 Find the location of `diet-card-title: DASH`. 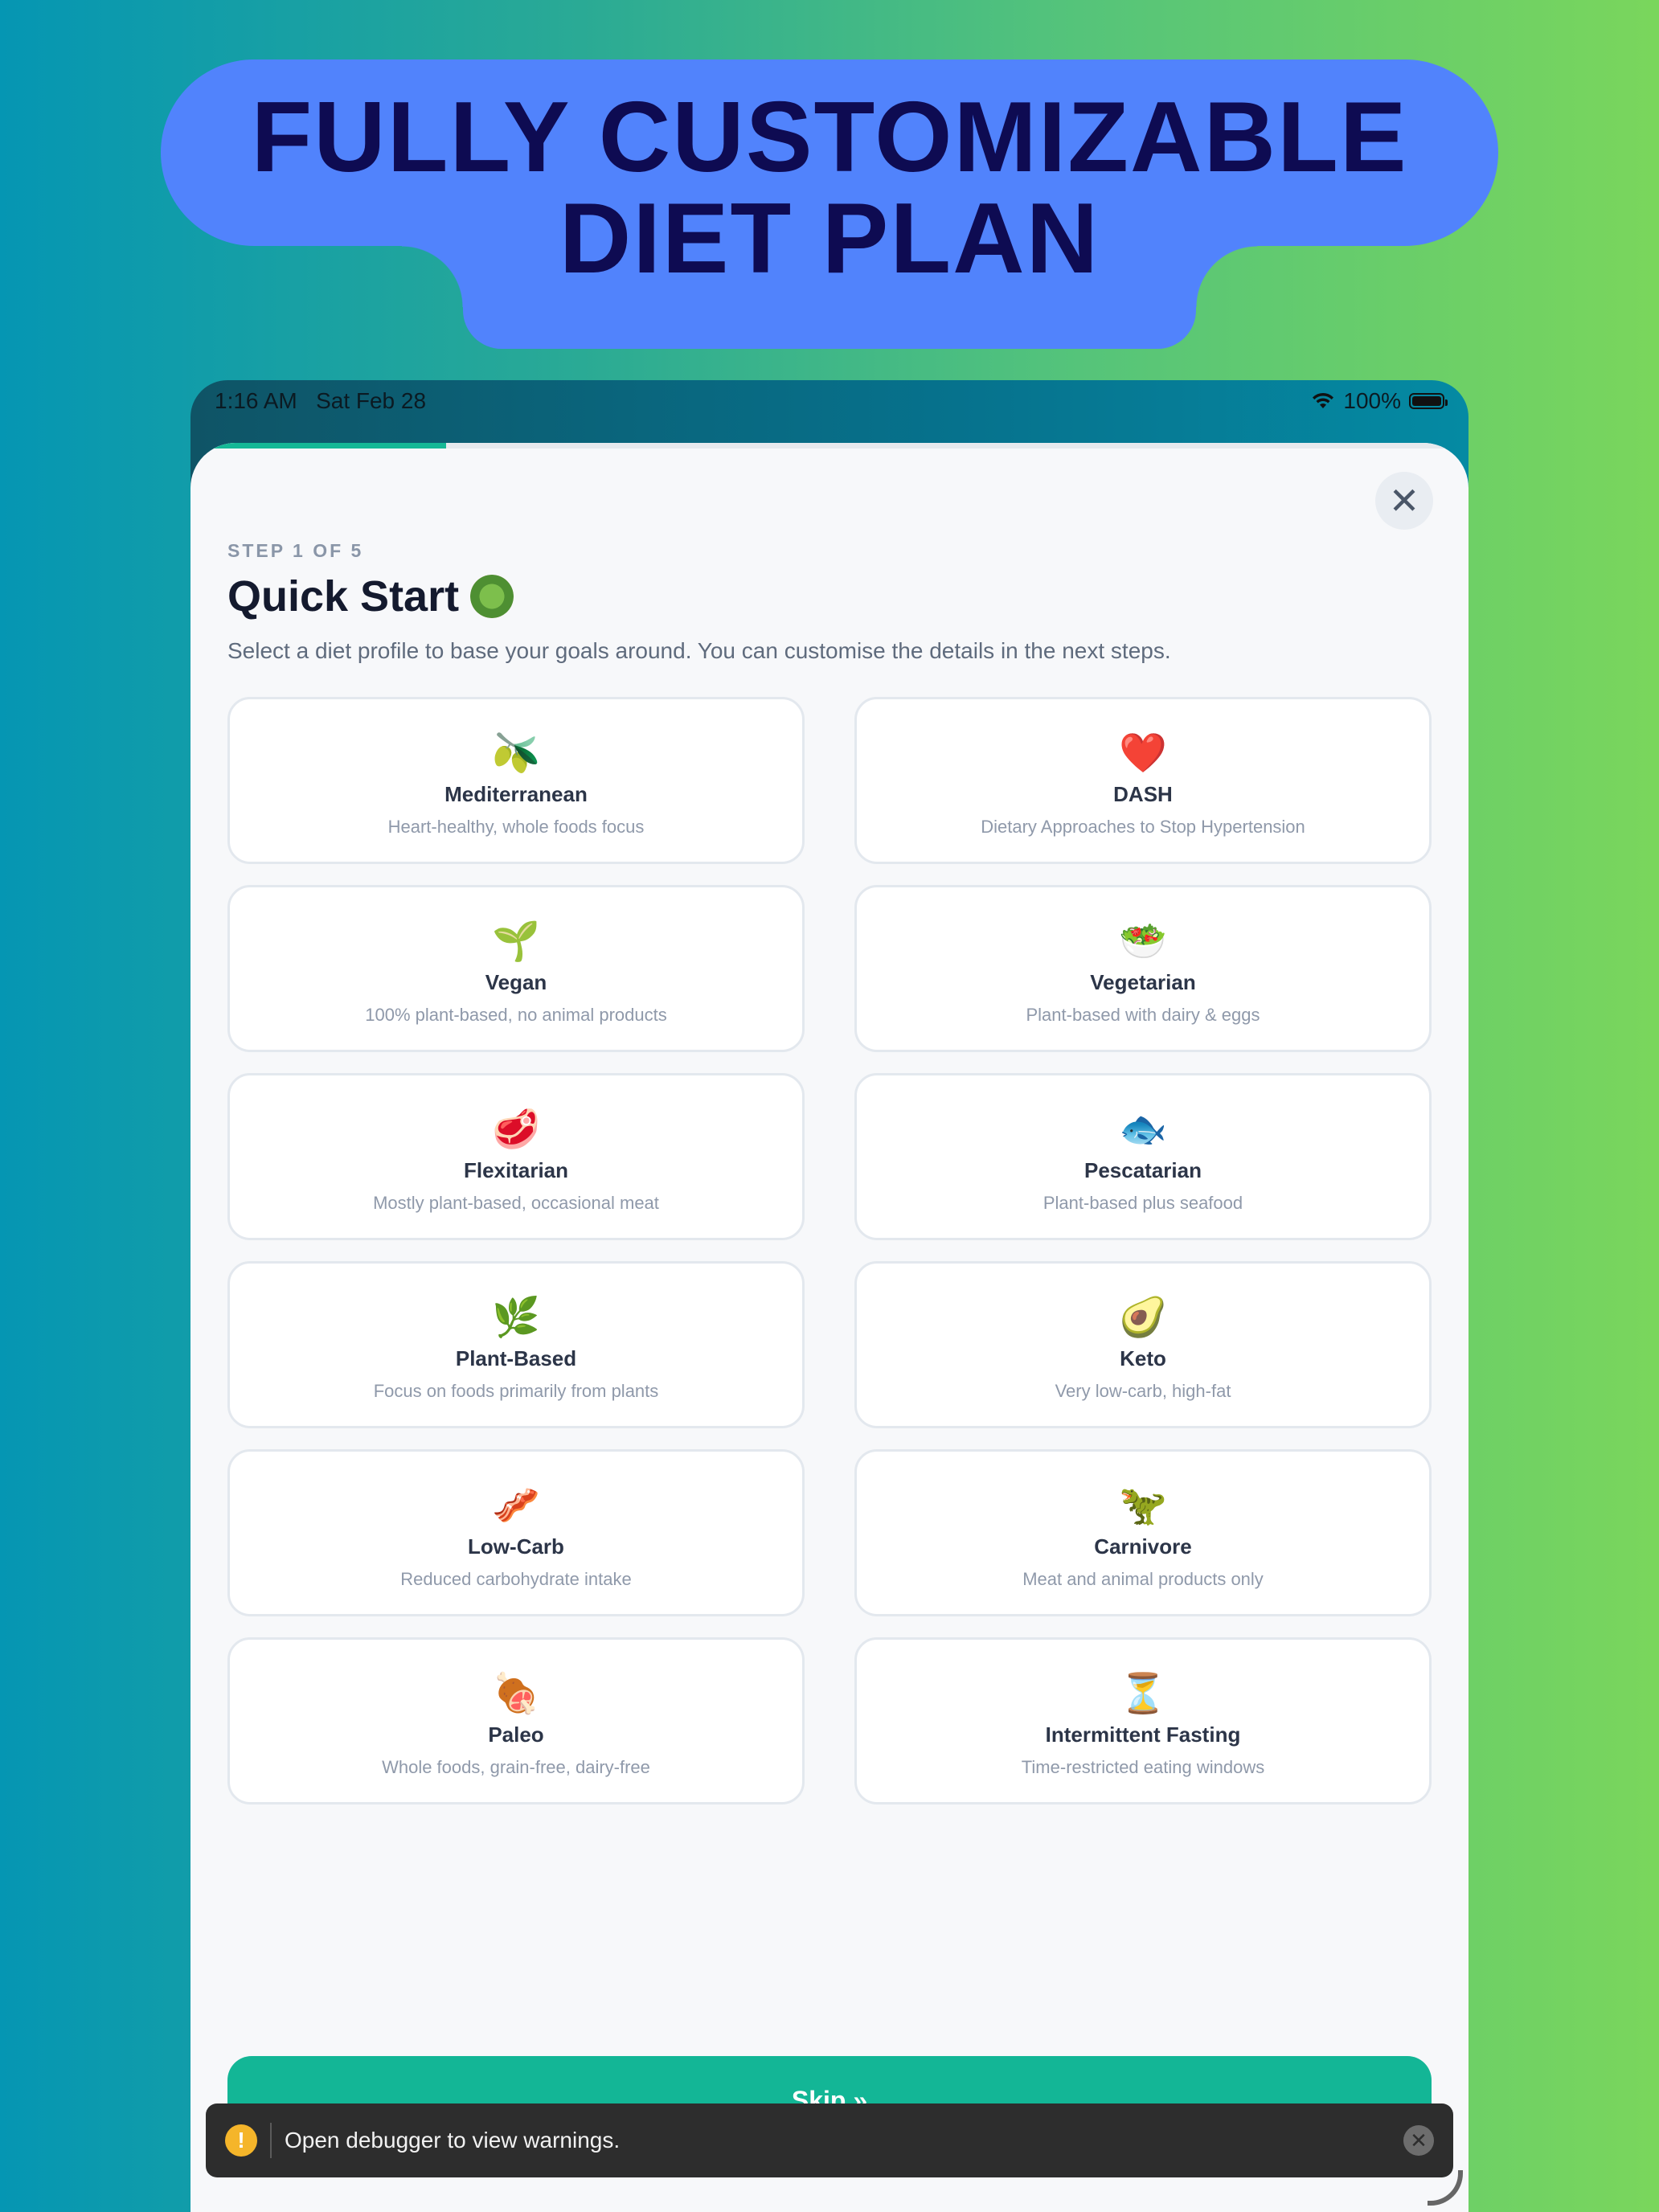

diet-card-title: DASH is located at coordinates (1143, 793).